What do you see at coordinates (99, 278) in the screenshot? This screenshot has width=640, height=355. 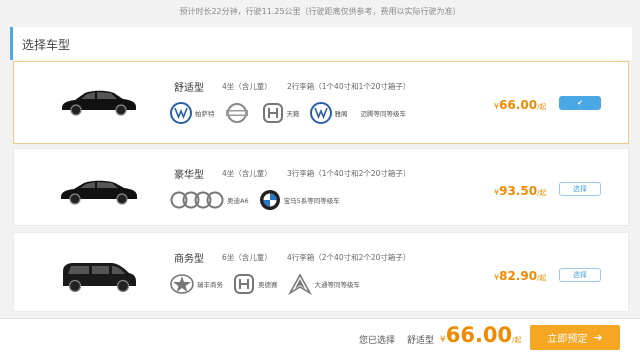 I see `minivan-car-image` at bounding box center [99, 278].